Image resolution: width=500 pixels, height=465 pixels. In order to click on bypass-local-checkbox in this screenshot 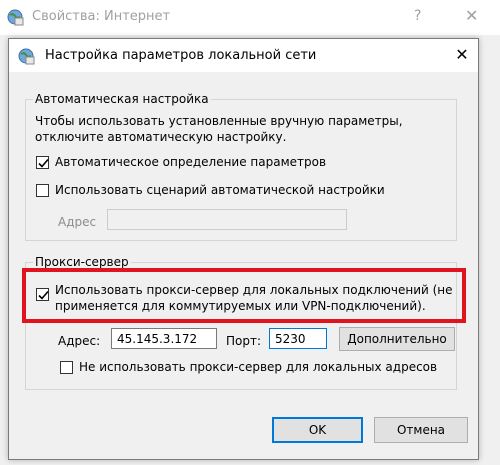, I will do `click(66, 367)`.